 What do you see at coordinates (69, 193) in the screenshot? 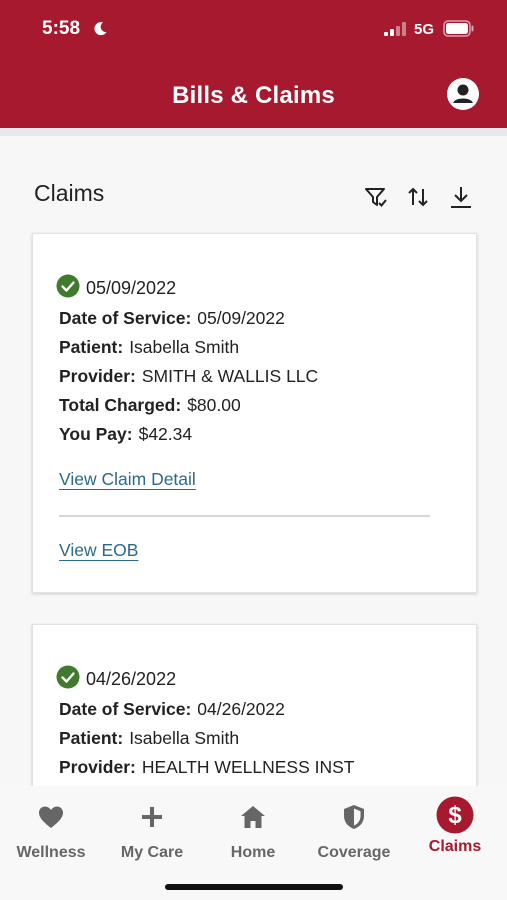
I see `section-title: Claims` at bounding box center [69, 193].